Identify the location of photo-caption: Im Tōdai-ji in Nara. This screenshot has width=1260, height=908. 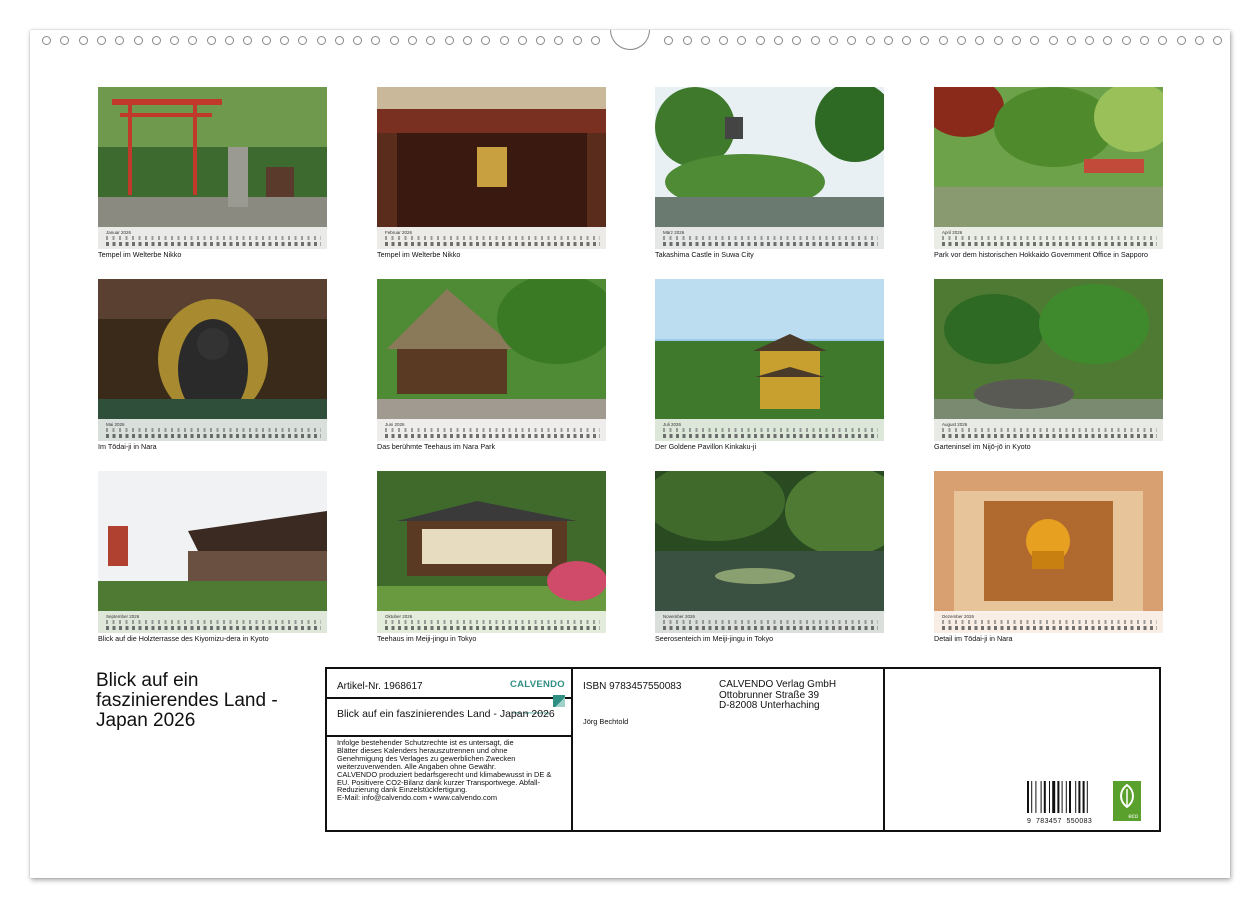
(127, 446).